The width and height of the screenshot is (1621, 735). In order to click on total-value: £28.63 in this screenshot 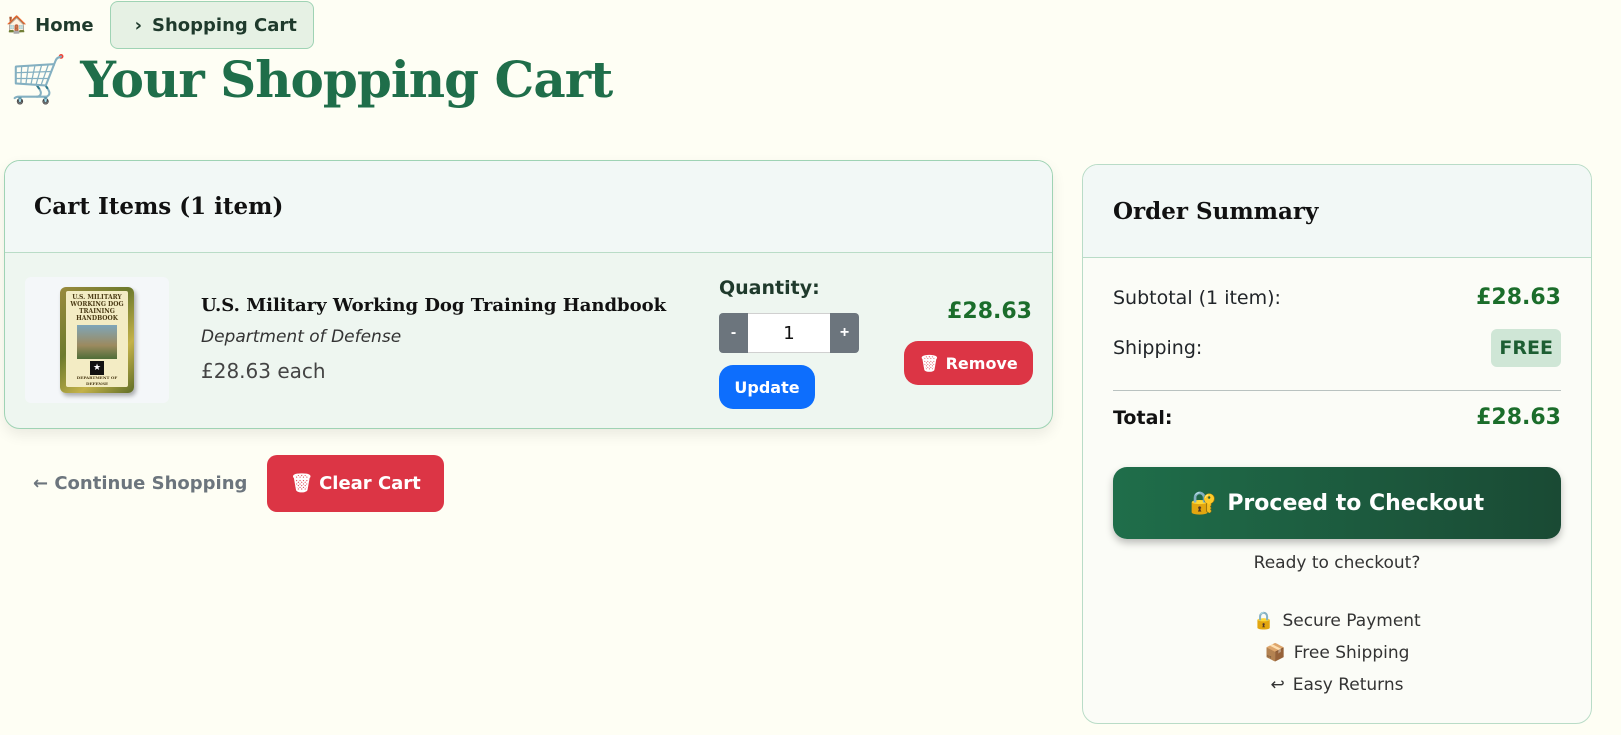, I will do `click(1518, 417)`.